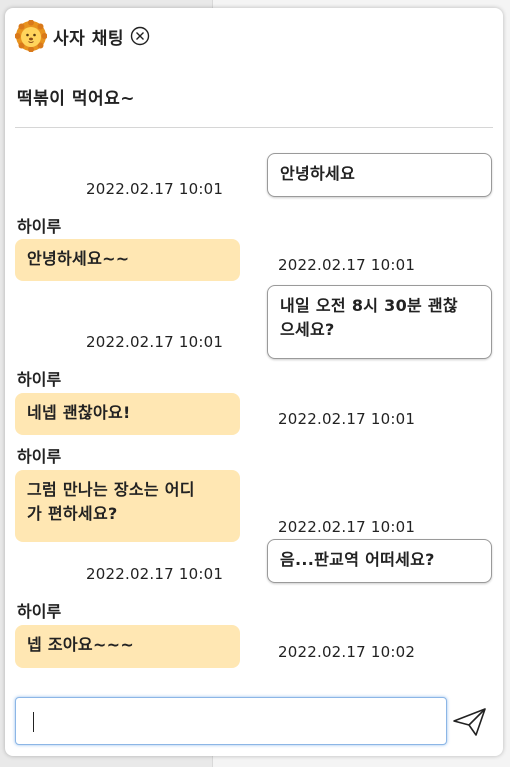 The image size is (510, 767). I want to click on message-bubble-received: 넵 조아요~~~, so click(127, 646).